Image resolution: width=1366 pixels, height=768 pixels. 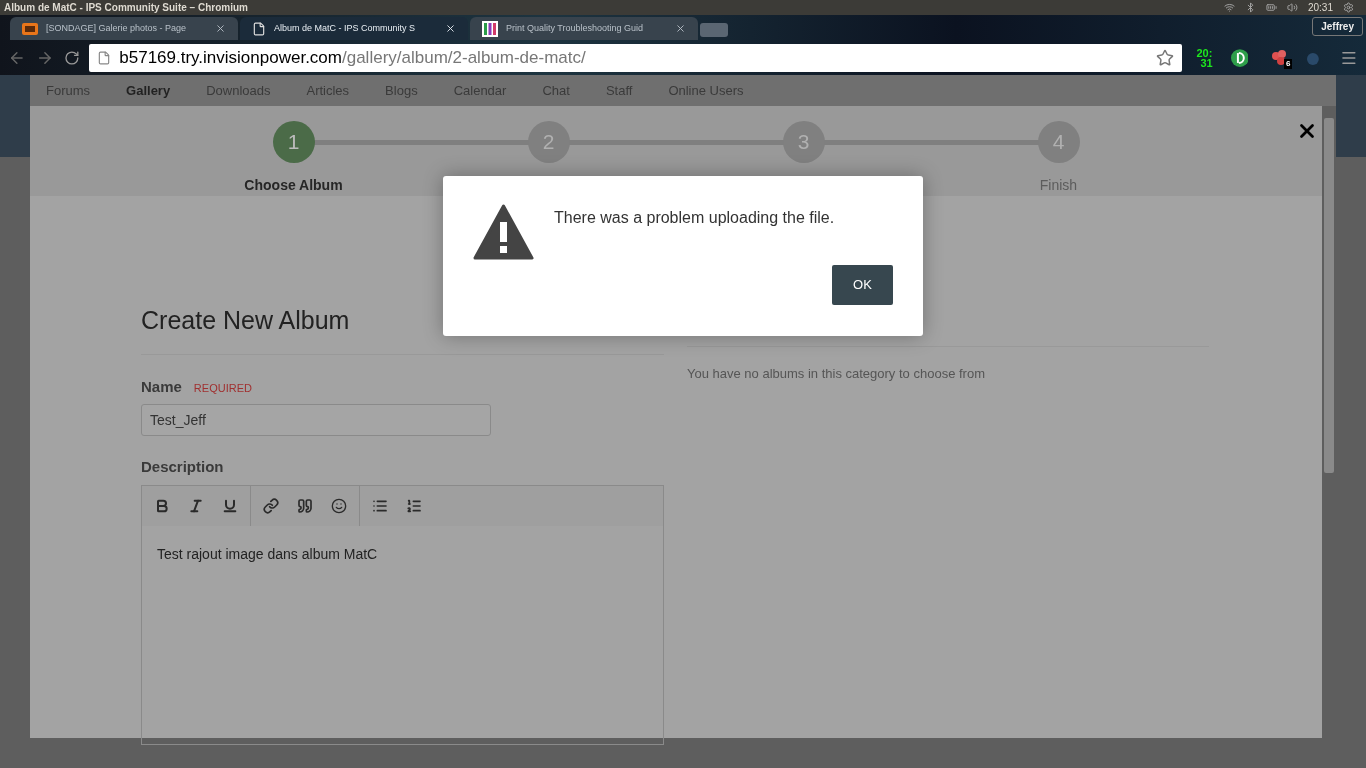 What do you see at coordinates (1348, 7) in the screenshot?
I see `settings-icon` at bounding box center [1348, 7].